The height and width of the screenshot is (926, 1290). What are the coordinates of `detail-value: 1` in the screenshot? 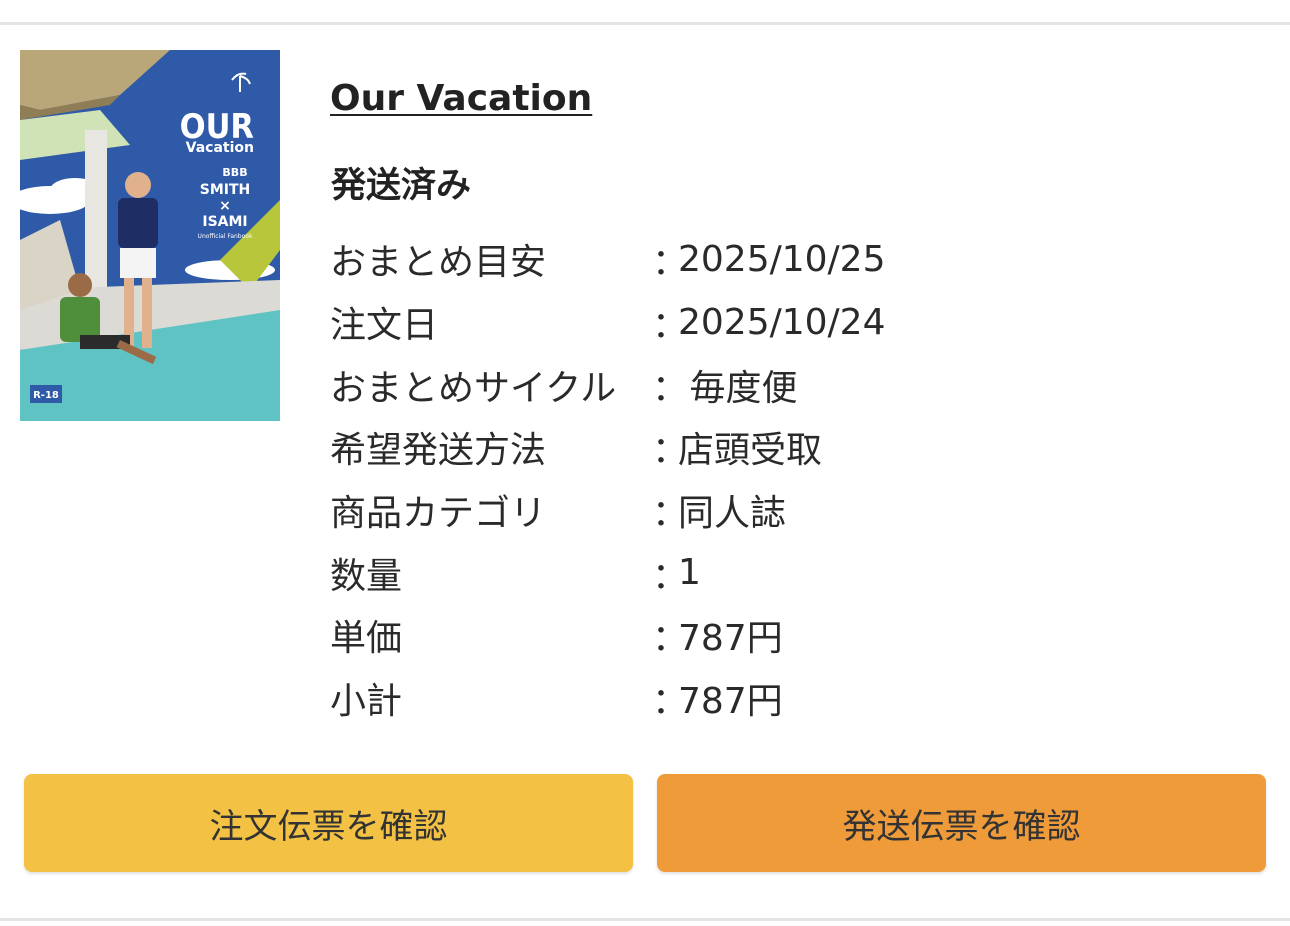 It's located at (689, 573).